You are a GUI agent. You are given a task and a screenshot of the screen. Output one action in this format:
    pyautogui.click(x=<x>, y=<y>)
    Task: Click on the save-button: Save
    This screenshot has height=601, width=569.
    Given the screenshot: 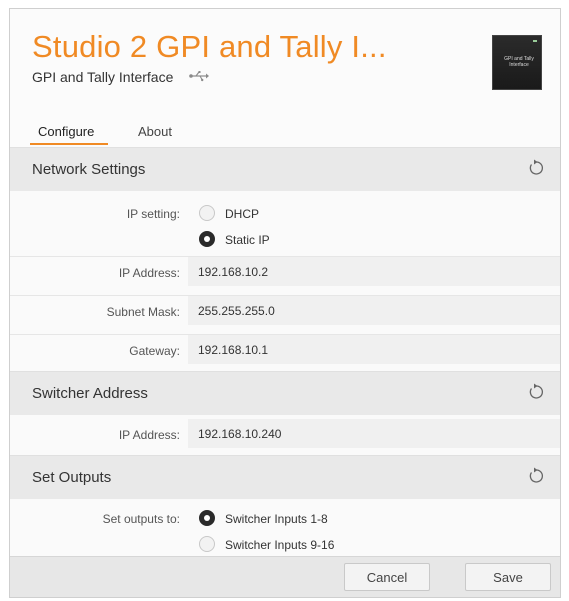 What is the action you would take?
    pyautogui.click(x=508, y=577)
    